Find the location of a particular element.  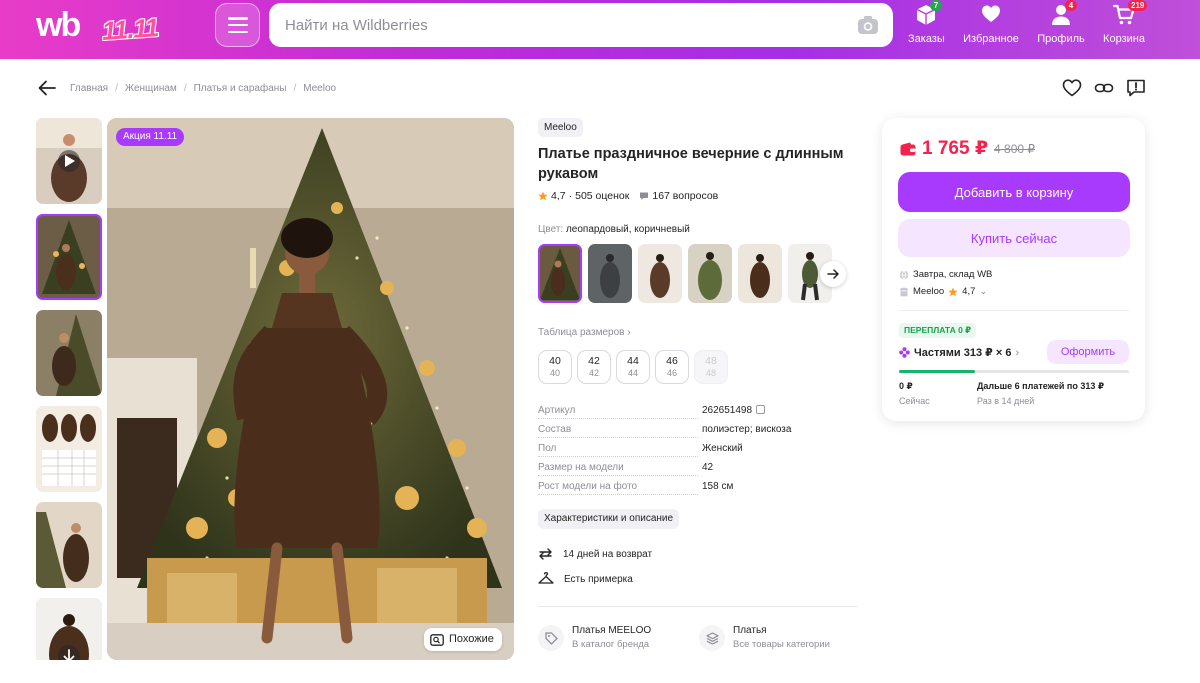

thumbnail-strip is located at coordinates (69, 389).